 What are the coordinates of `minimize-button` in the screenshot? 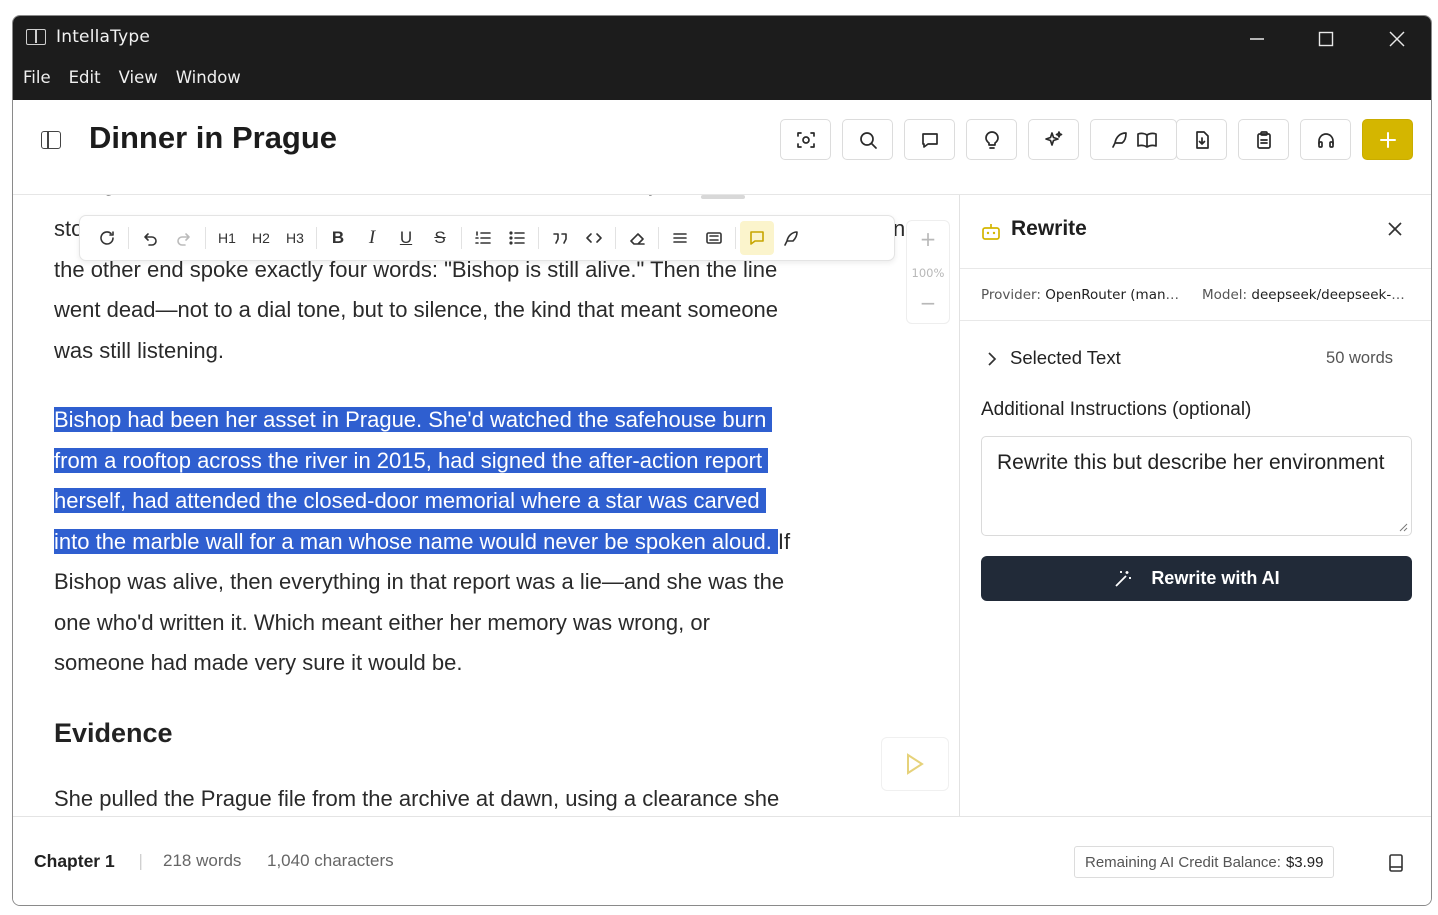 It's located at (1257, 39).